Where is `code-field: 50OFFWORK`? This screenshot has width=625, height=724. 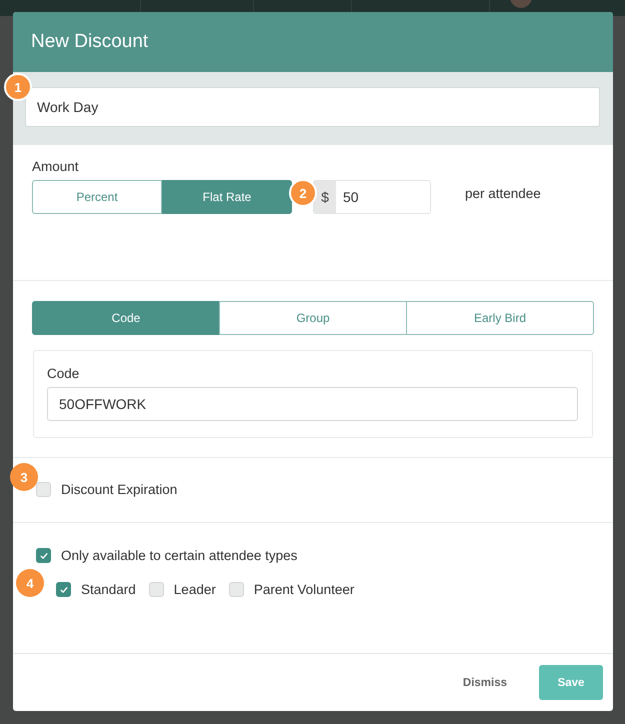 code-field: 50OFFWORK is located at coordinates (312, 404).